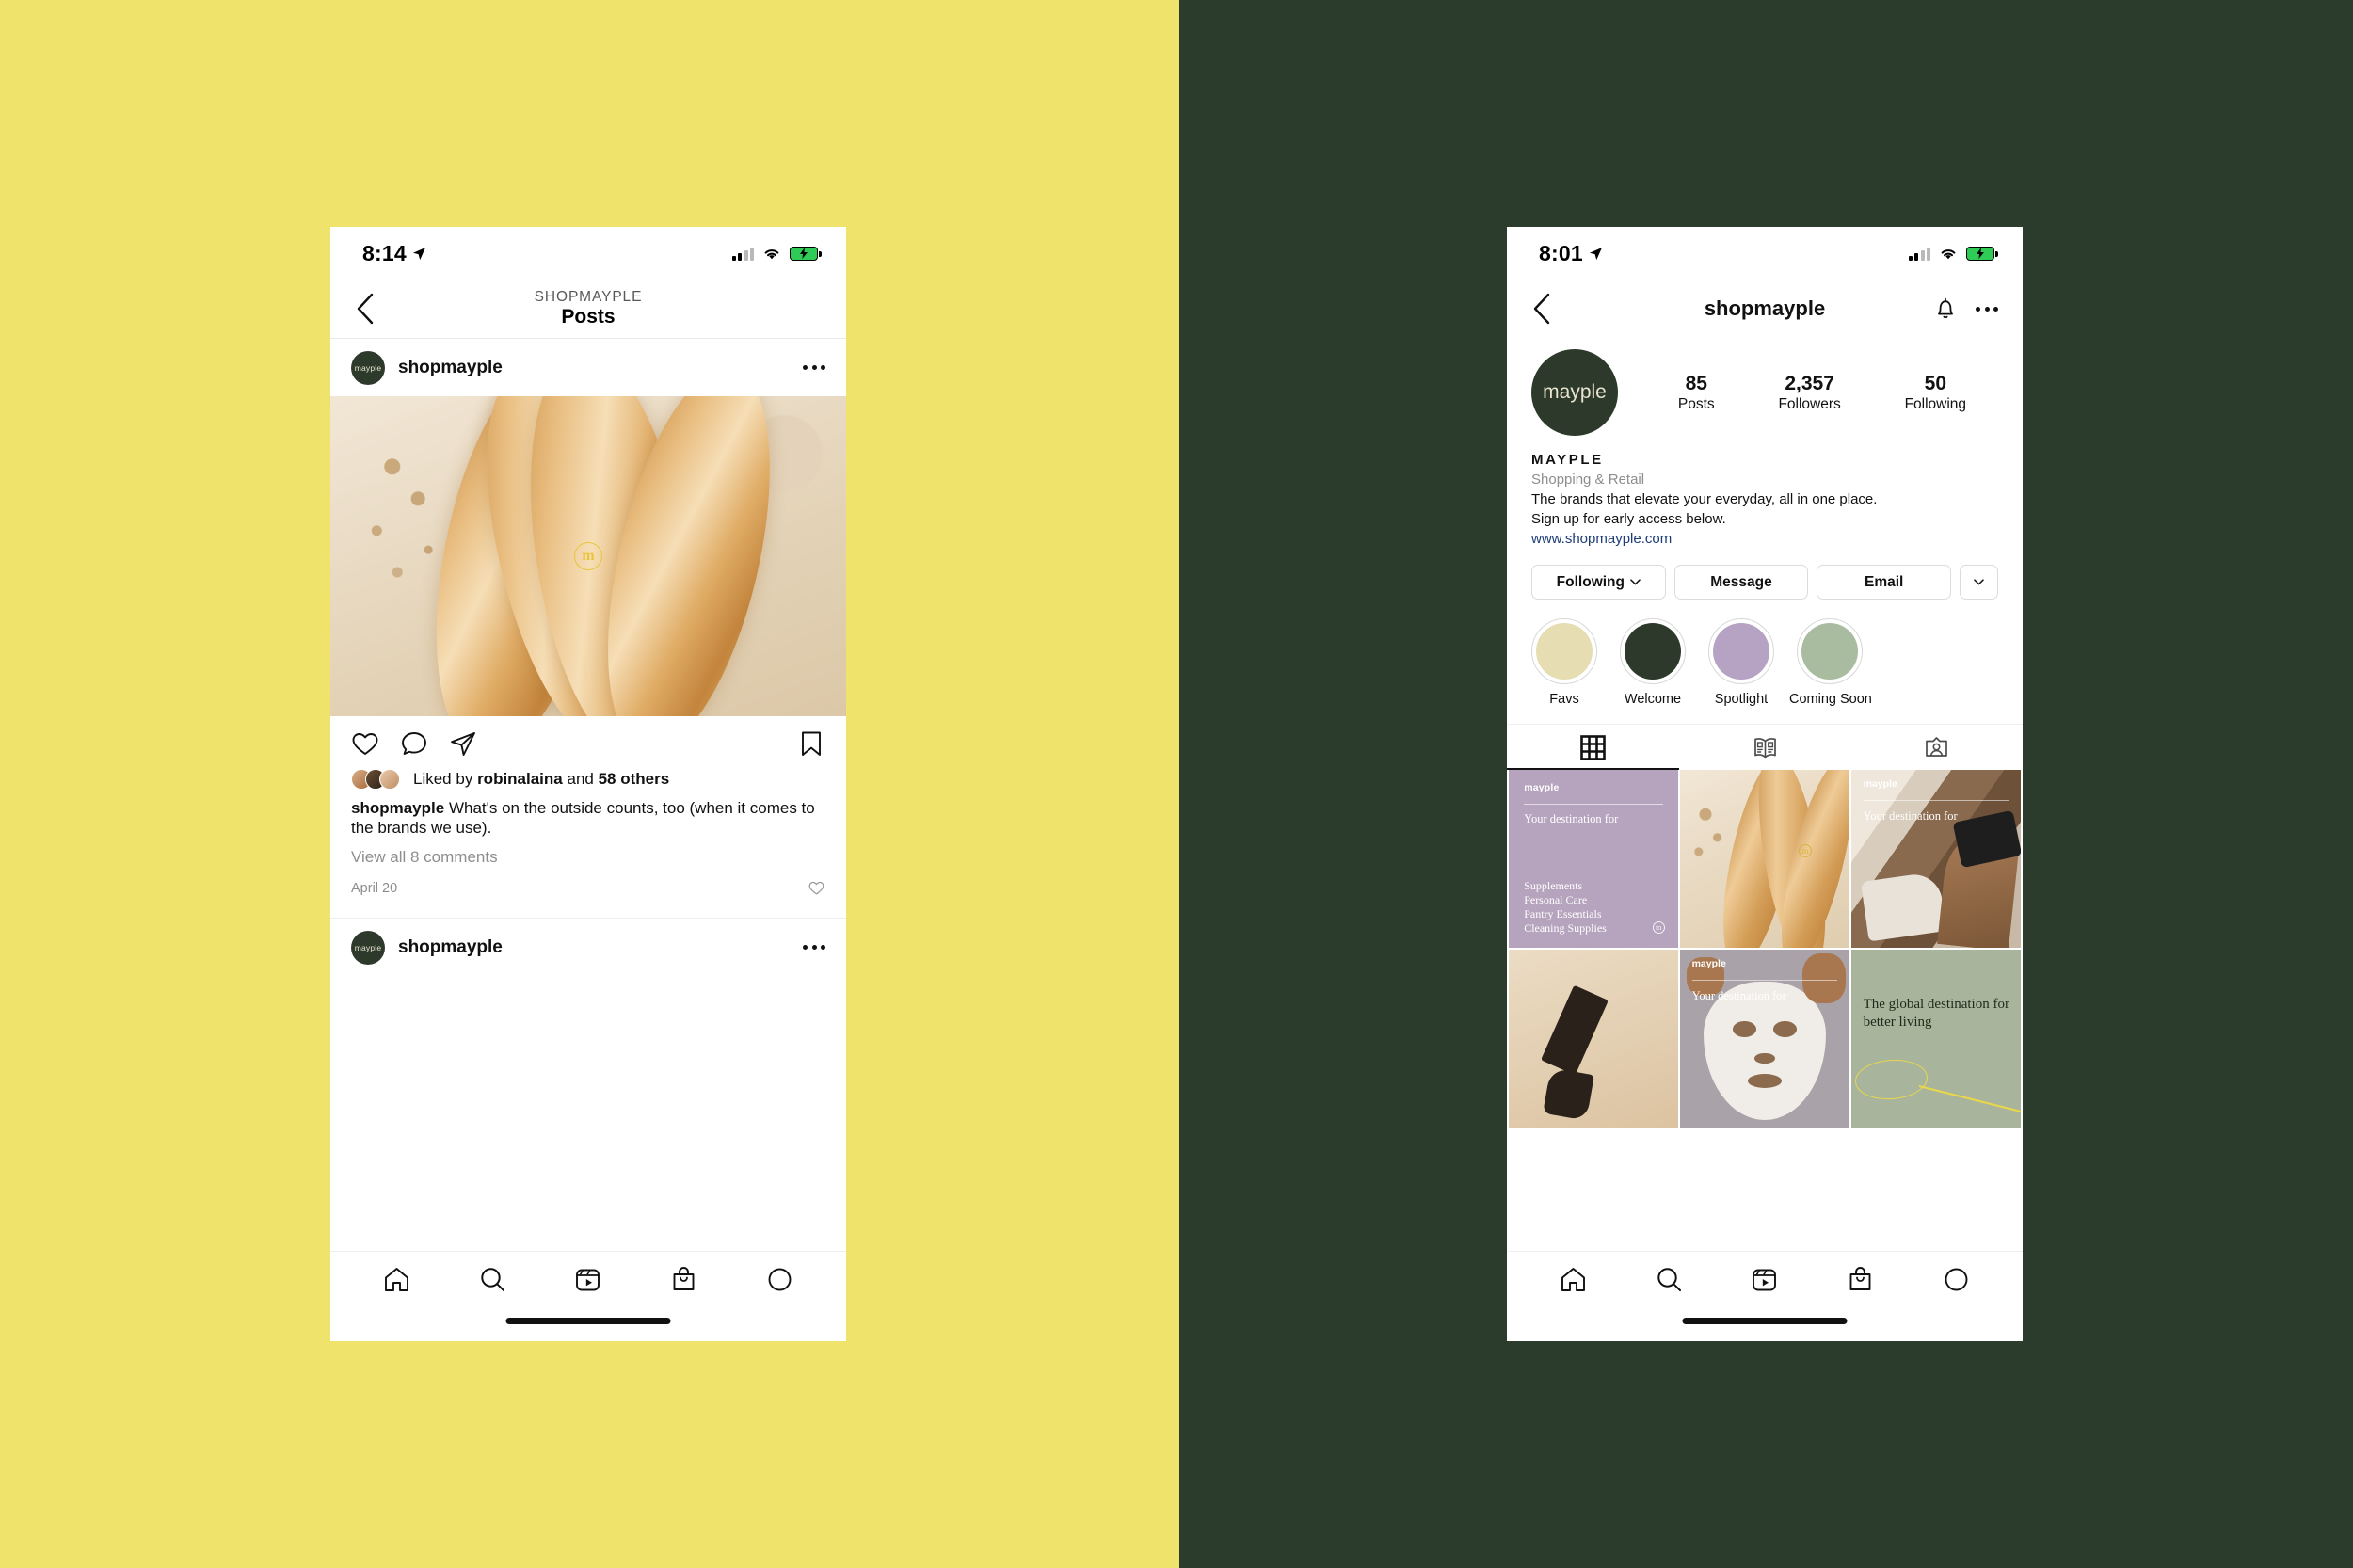  I want to click on next-post-header-row: mayple shopmayple, so click(588, 947).